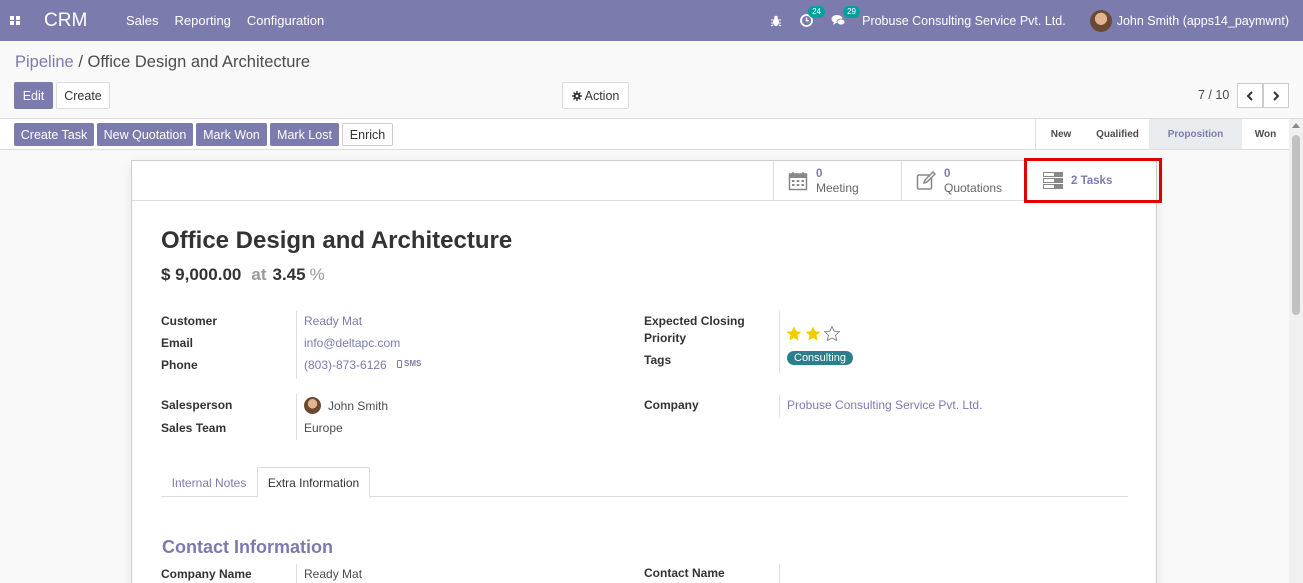 This screenshot has height=583, width=1303. What do you see at coordinates (285, 20) in the screenshot?
I see `menu-configuration: Configuration` at bounding box center [285, 20].